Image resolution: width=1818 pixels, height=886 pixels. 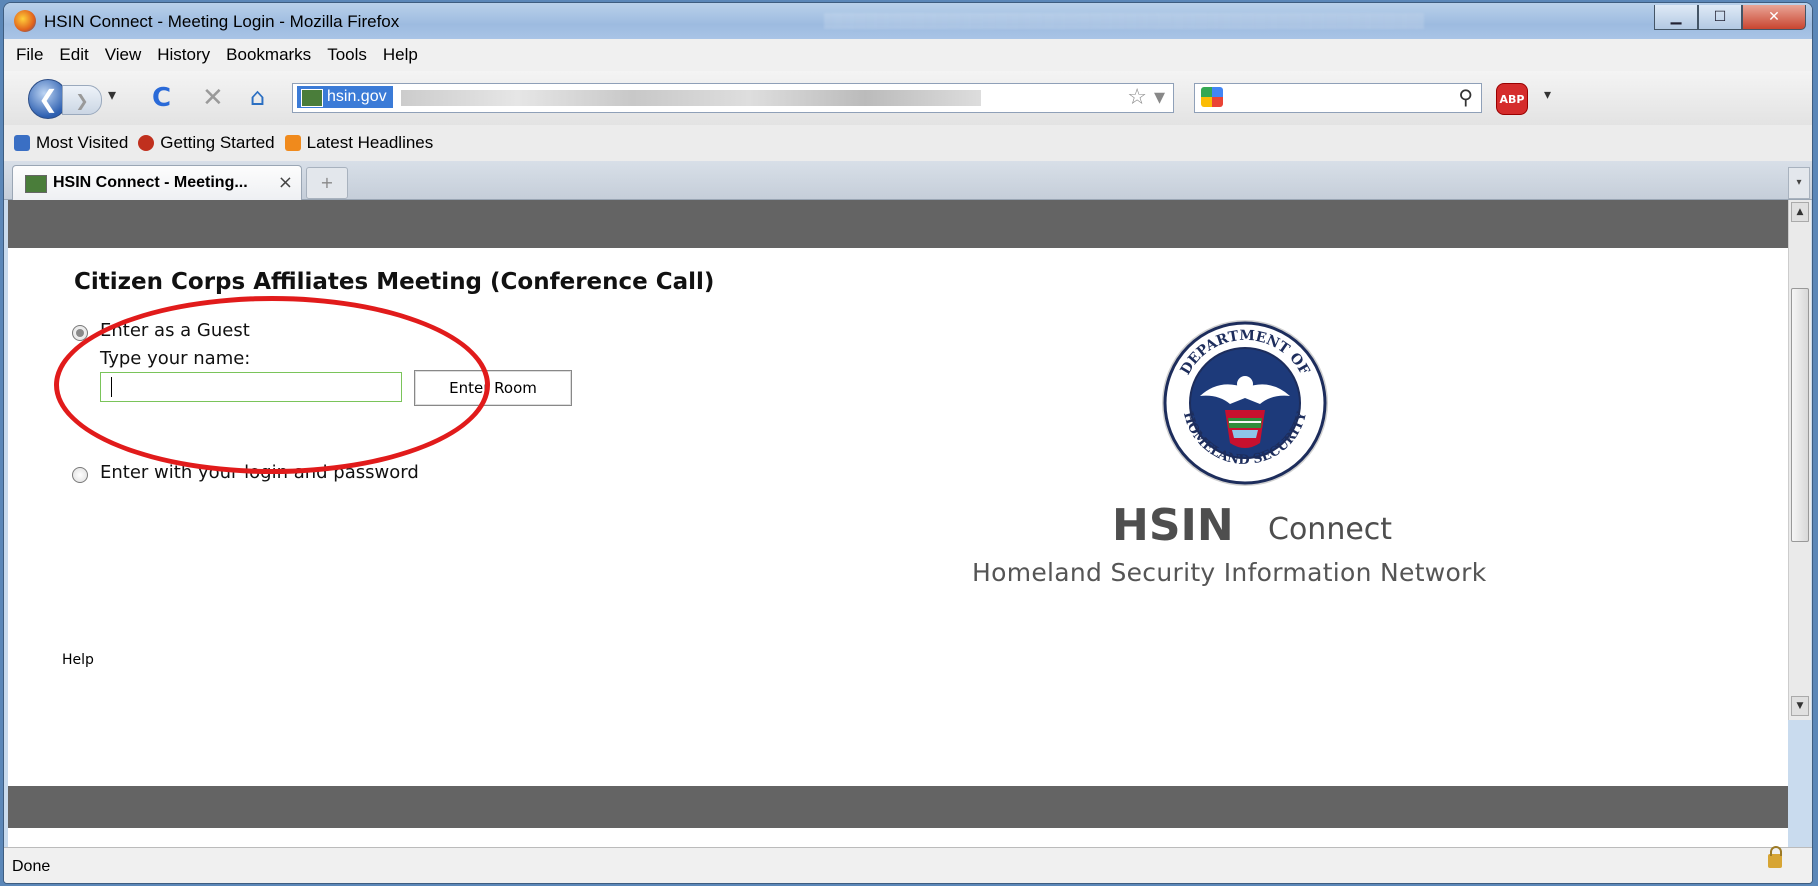 What do you see at coordinates (78, 660) in the screenshot?
I see `help-link: Help` at bounding box center [78, 660].